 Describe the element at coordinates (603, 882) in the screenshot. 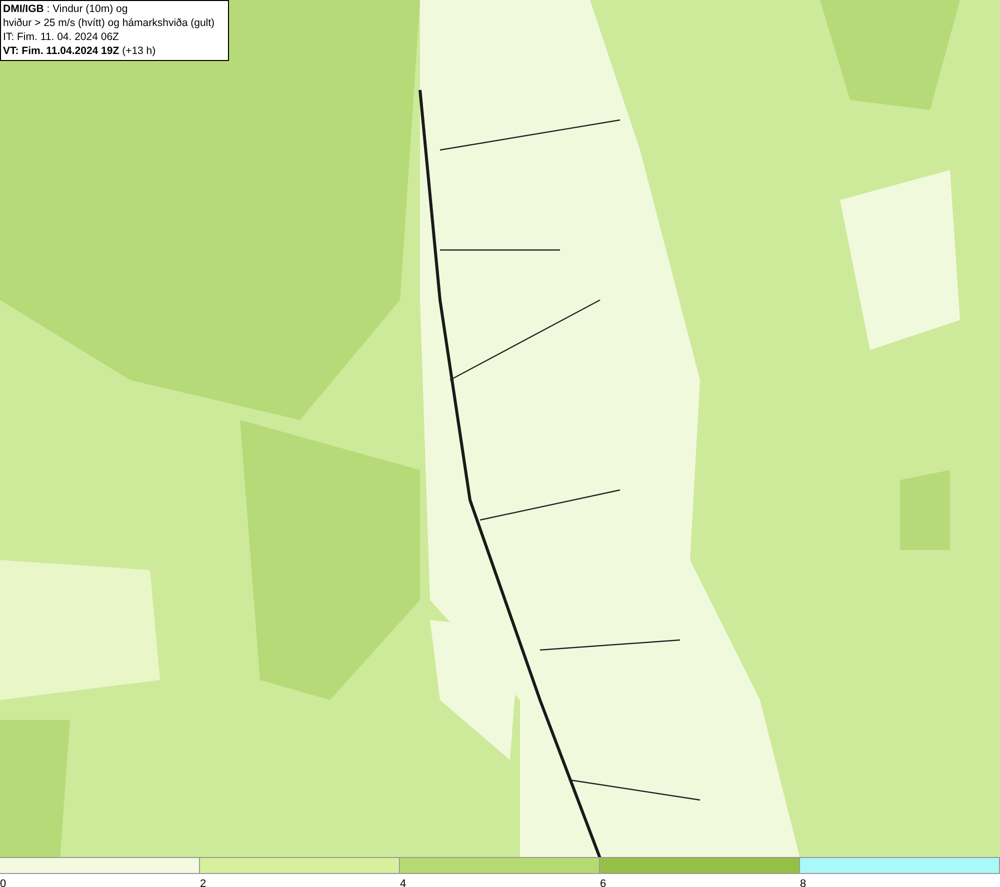

I see `legend-label: 6` at that location.